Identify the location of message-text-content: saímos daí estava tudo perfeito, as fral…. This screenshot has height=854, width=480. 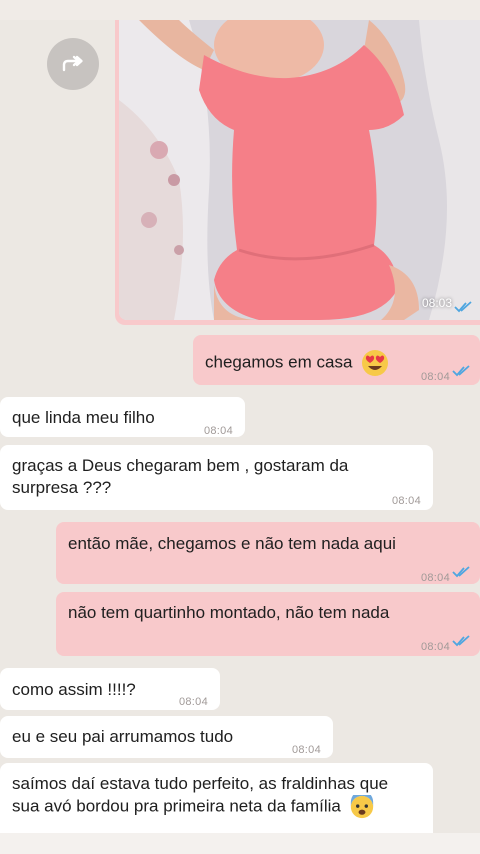
(200, 795).